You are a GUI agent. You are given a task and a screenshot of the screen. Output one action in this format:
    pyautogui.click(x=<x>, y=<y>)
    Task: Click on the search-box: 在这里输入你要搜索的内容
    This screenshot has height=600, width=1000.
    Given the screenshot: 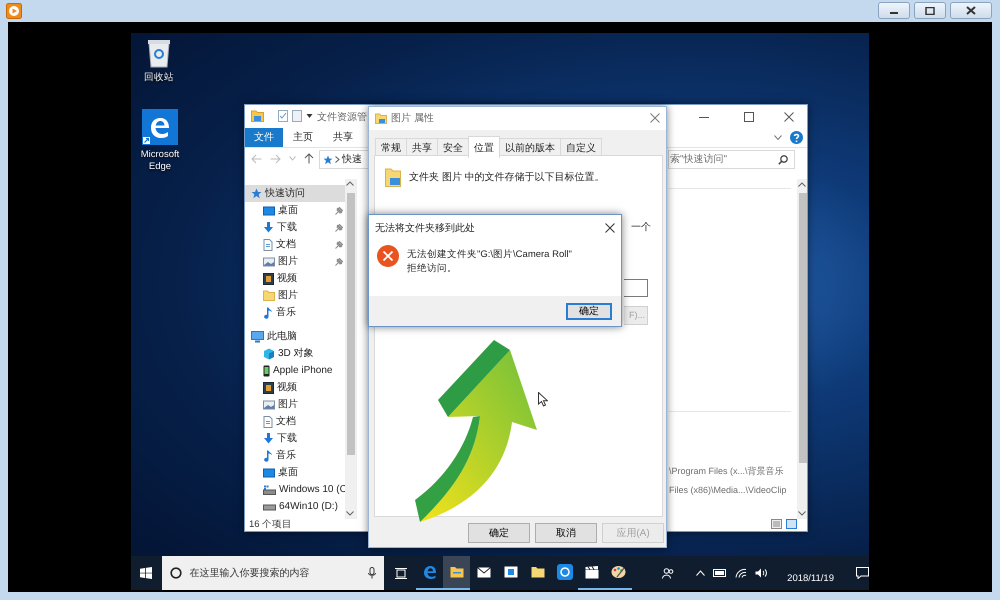 What is the action you would take?
    pyautogui.click(x=273, y=573)
    